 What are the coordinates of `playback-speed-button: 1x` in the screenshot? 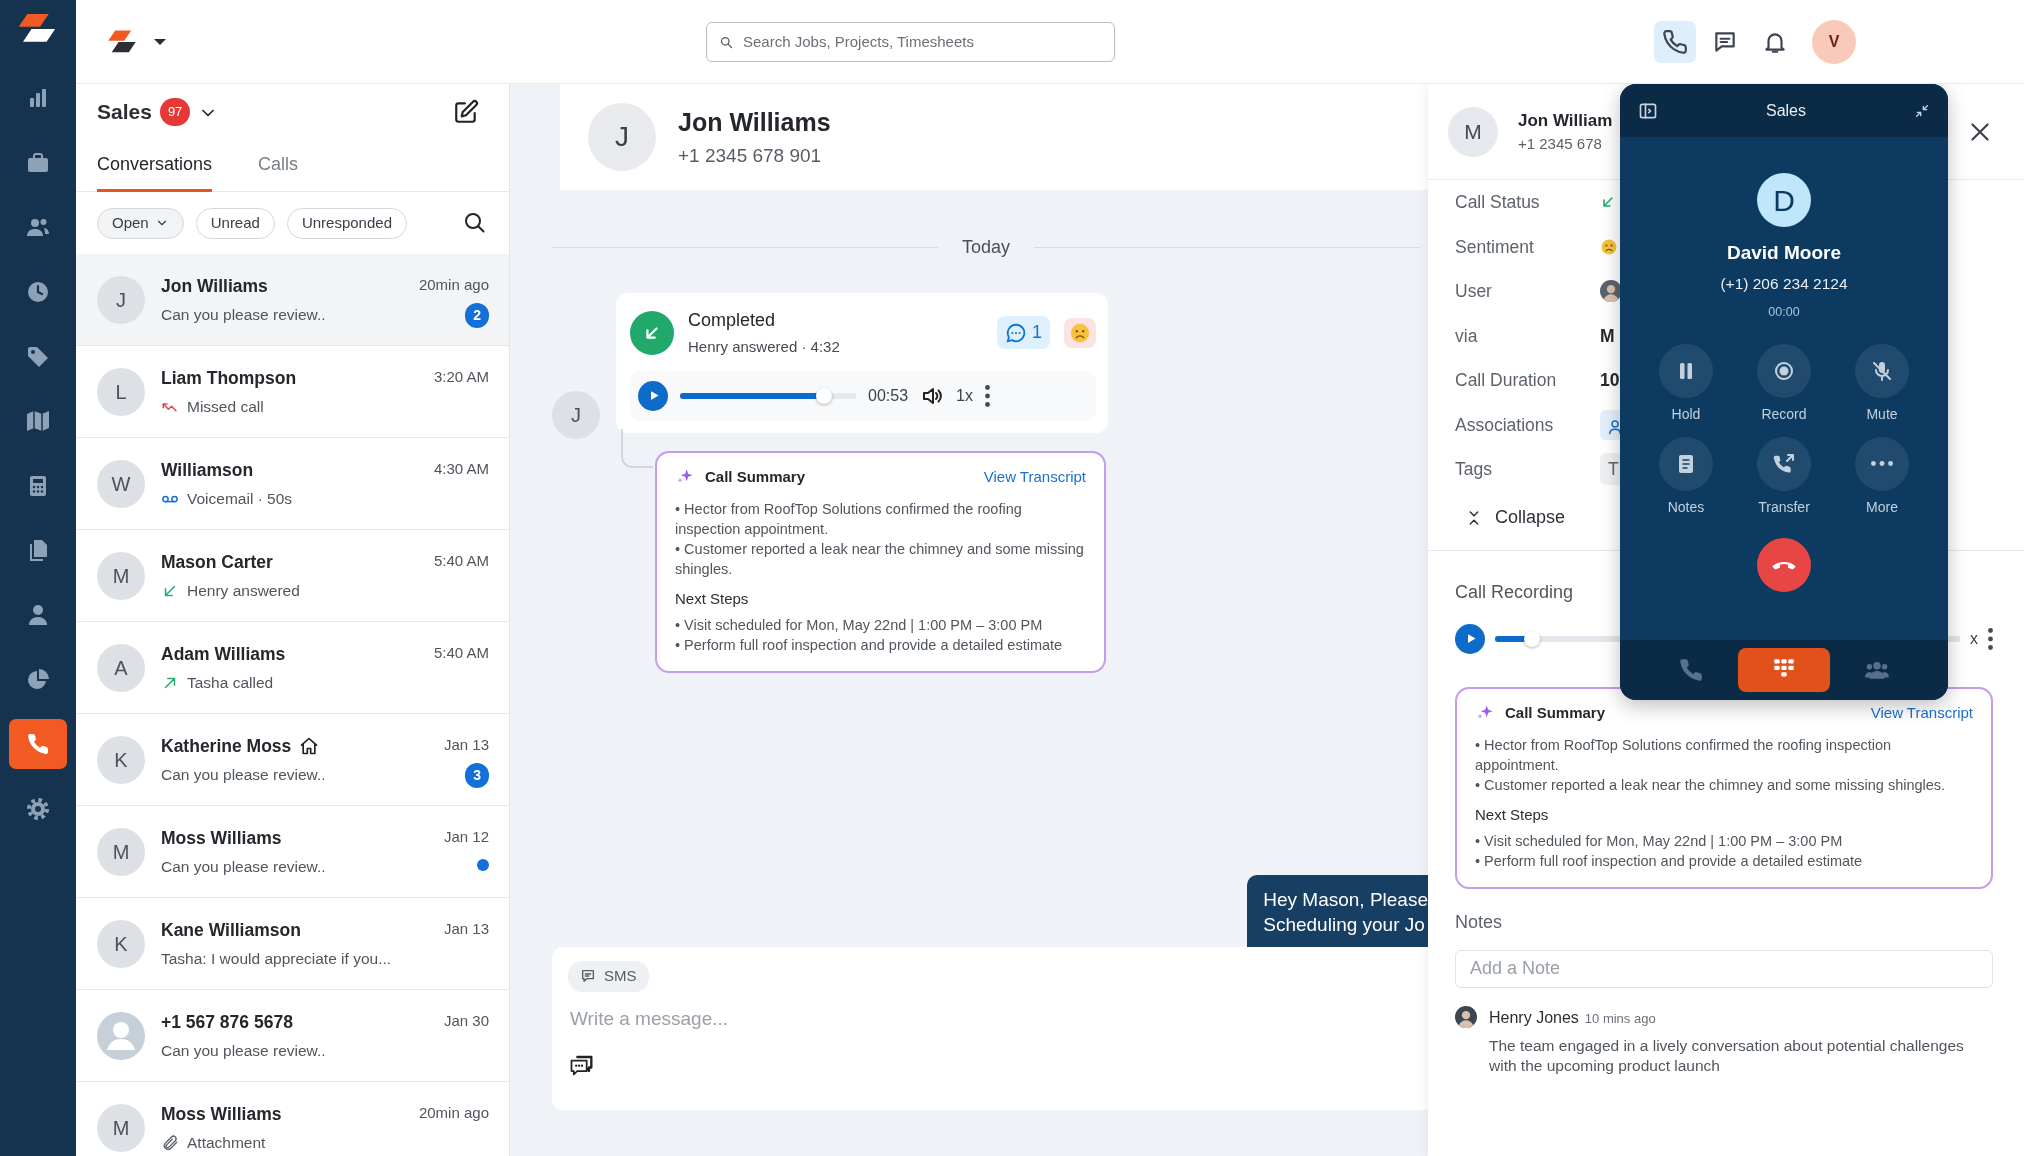 It's located at (964, 395).